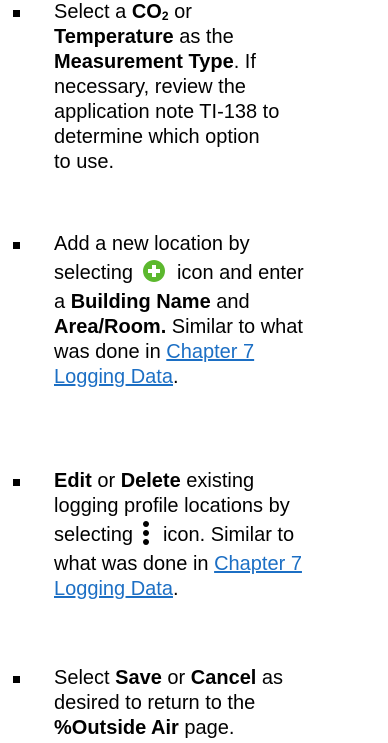 This screenshot has height=743, width=388. I want to click on text-line: application note TI-138 to, so click(167, 112).